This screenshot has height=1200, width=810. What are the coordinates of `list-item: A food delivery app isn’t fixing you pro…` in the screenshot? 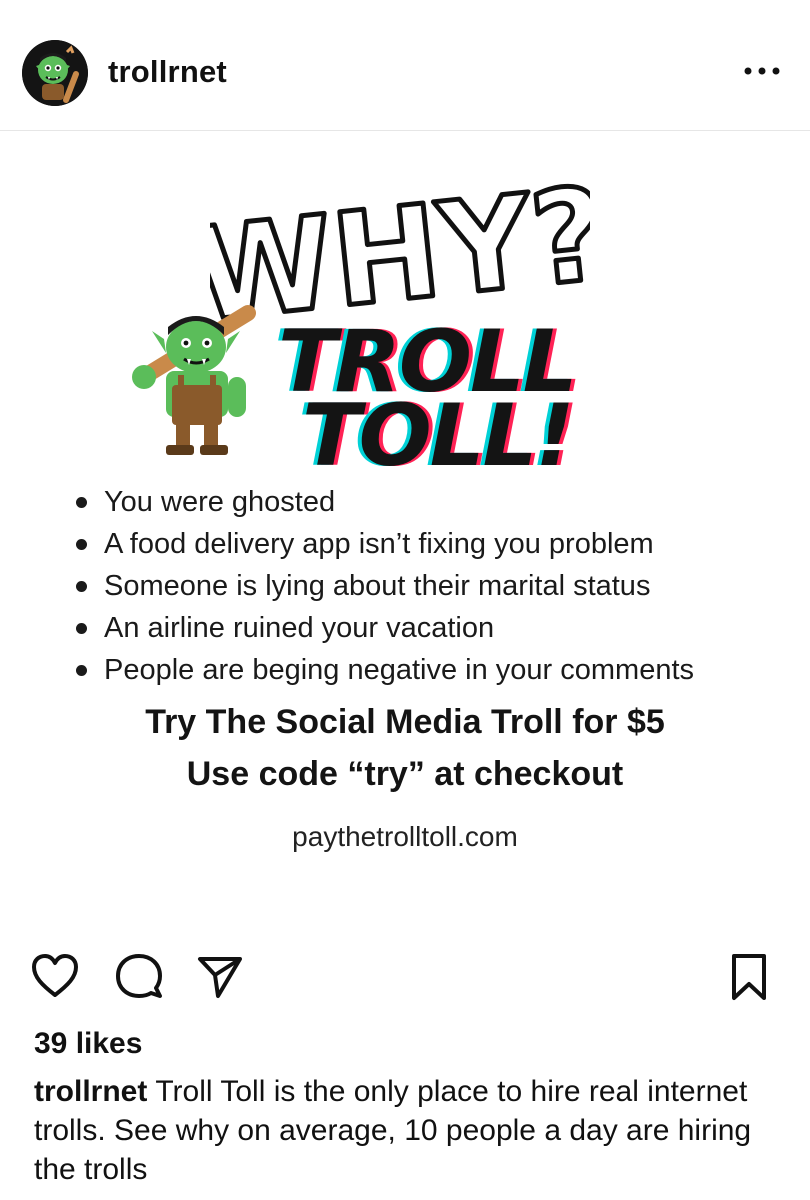 It's located at (385, 544).